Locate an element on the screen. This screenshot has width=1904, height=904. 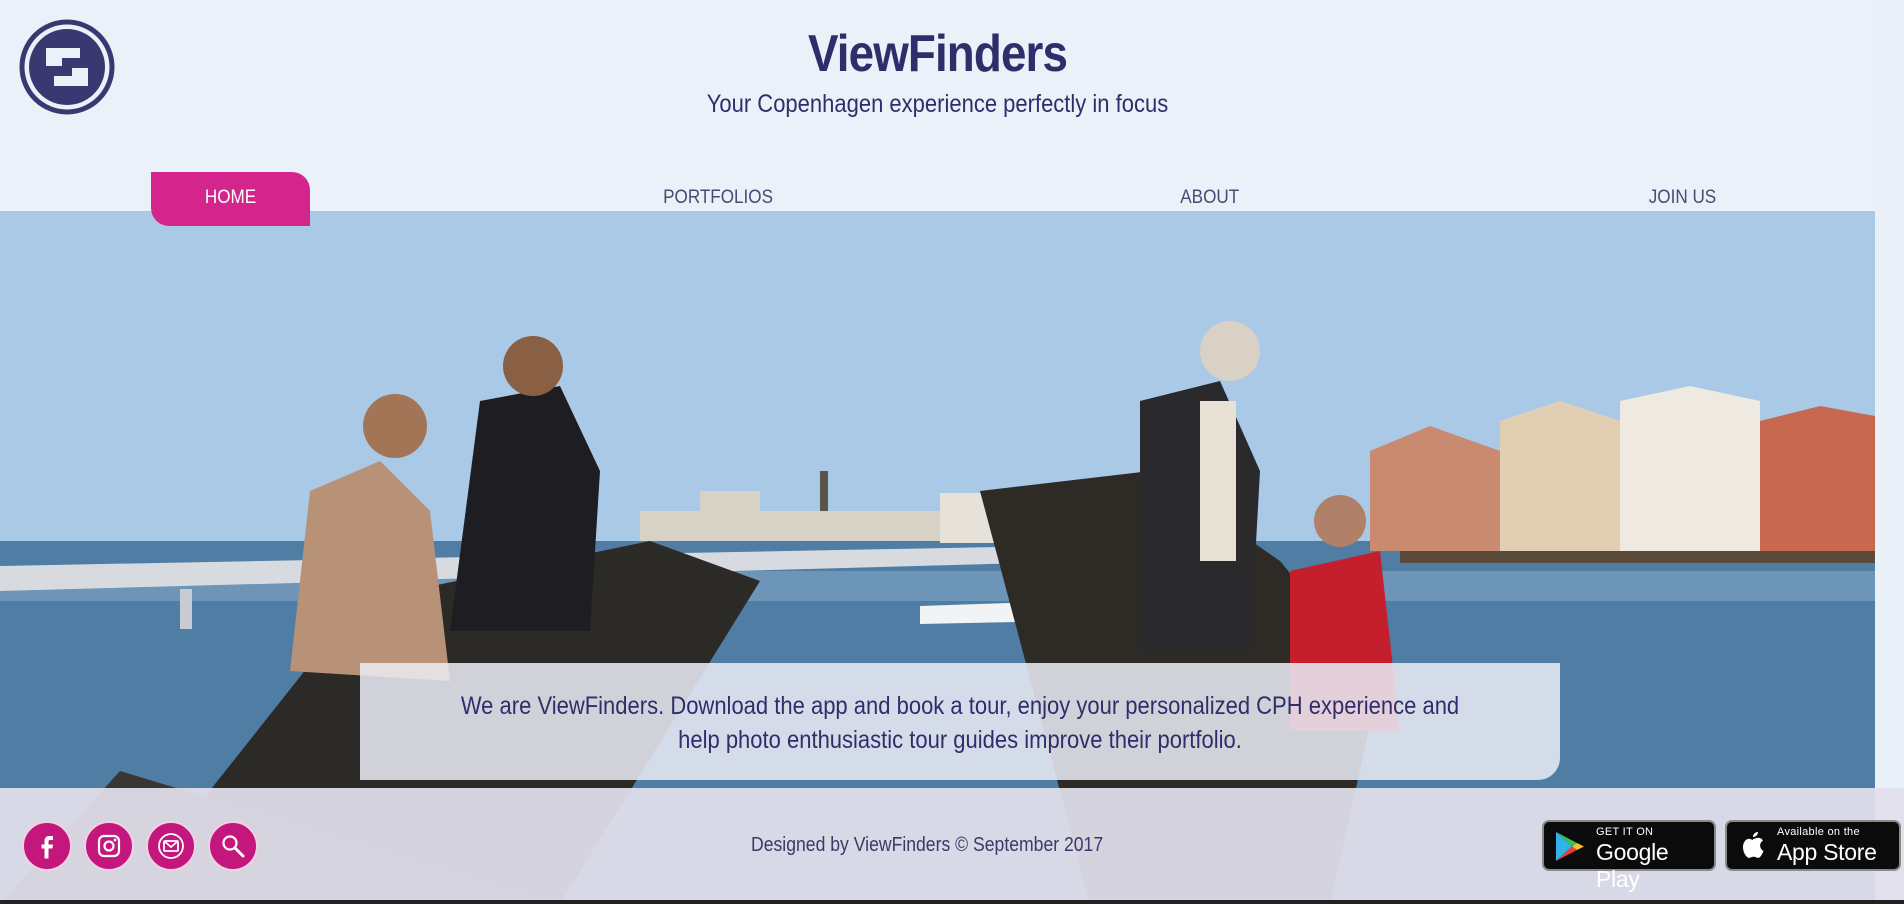
app-store-big-text: App Store is located at coordinates (1827, 852).